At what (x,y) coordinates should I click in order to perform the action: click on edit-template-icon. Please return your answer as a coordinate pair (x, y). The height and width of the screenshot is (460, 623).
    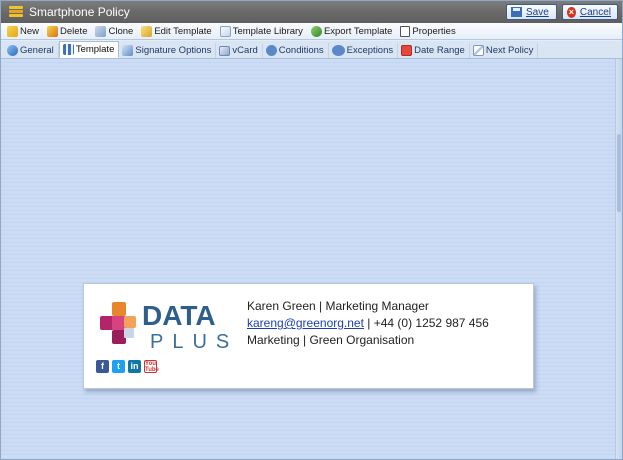
    Looking at the image, I should click on (147, 31).